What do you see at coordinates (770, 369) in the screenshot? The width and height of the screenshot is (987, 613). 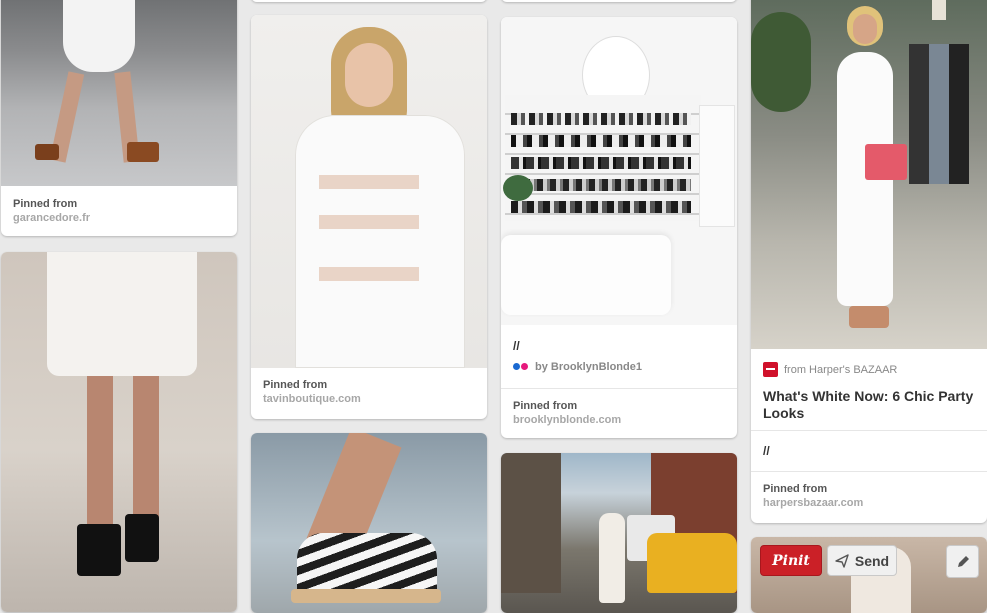 I see `harpers-bazaar-logo` at bounding box center [770, 369].